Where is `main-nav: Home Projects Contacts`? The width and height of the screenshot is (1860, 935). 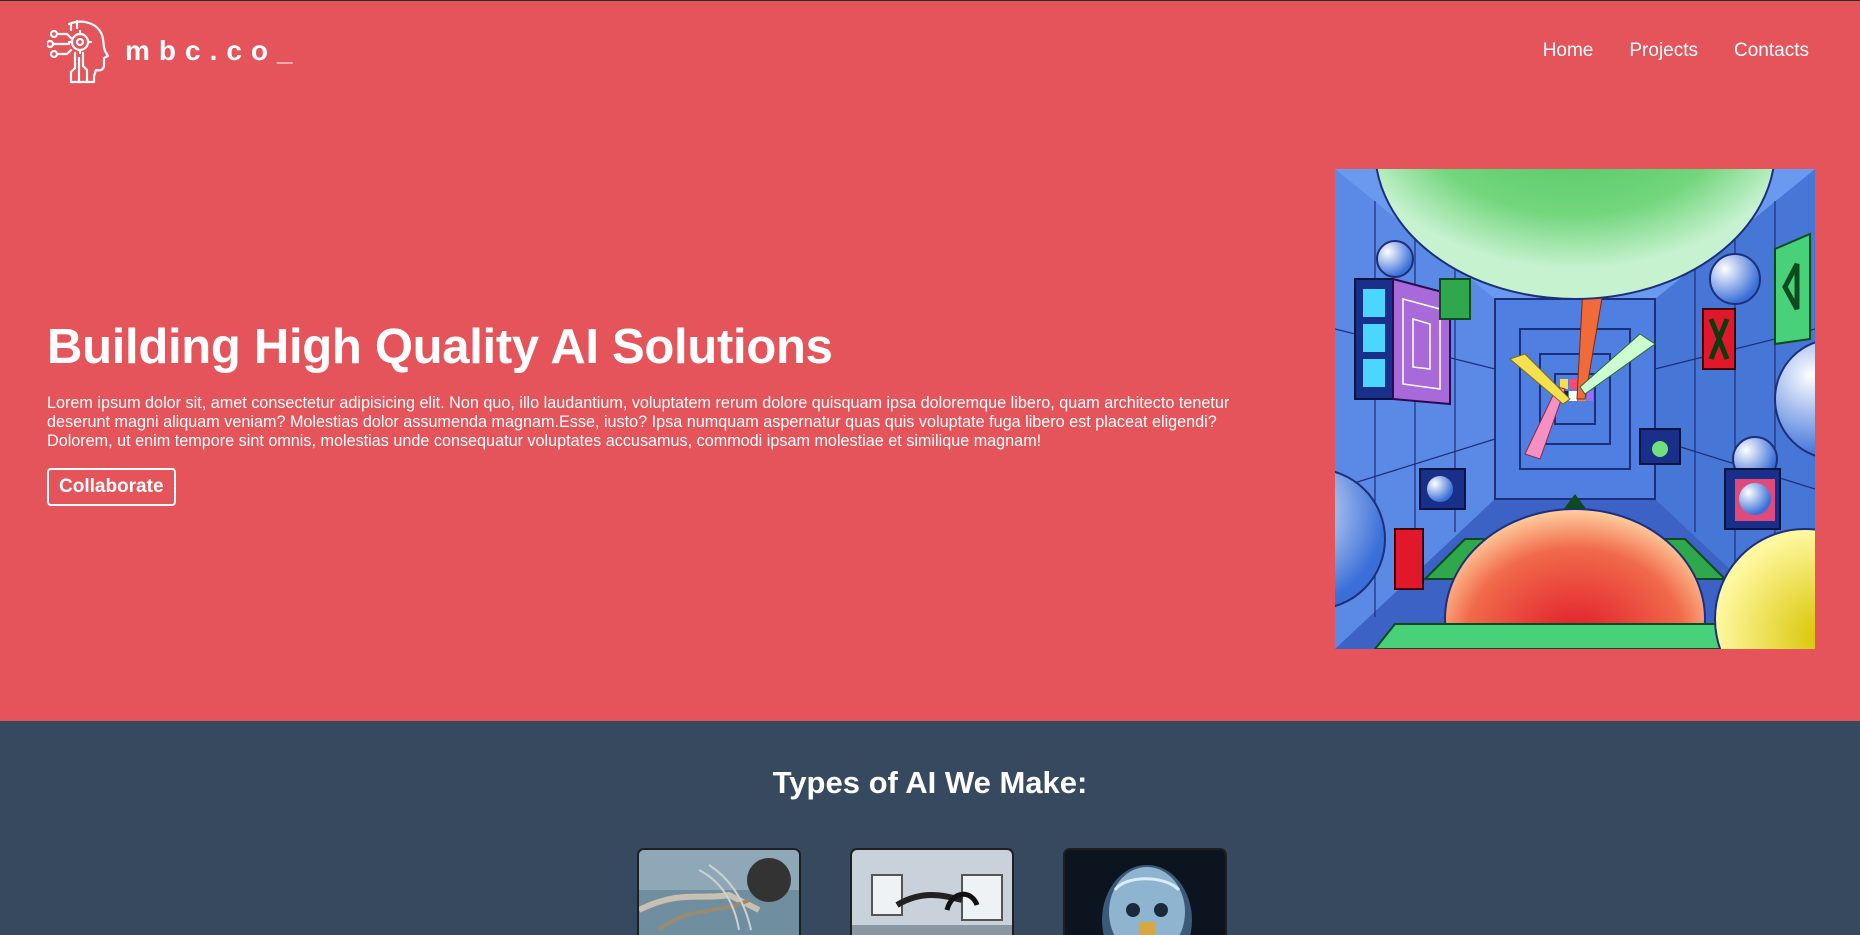
main-nav: Home Projects Contacts is located at coordinates (1676, 51).